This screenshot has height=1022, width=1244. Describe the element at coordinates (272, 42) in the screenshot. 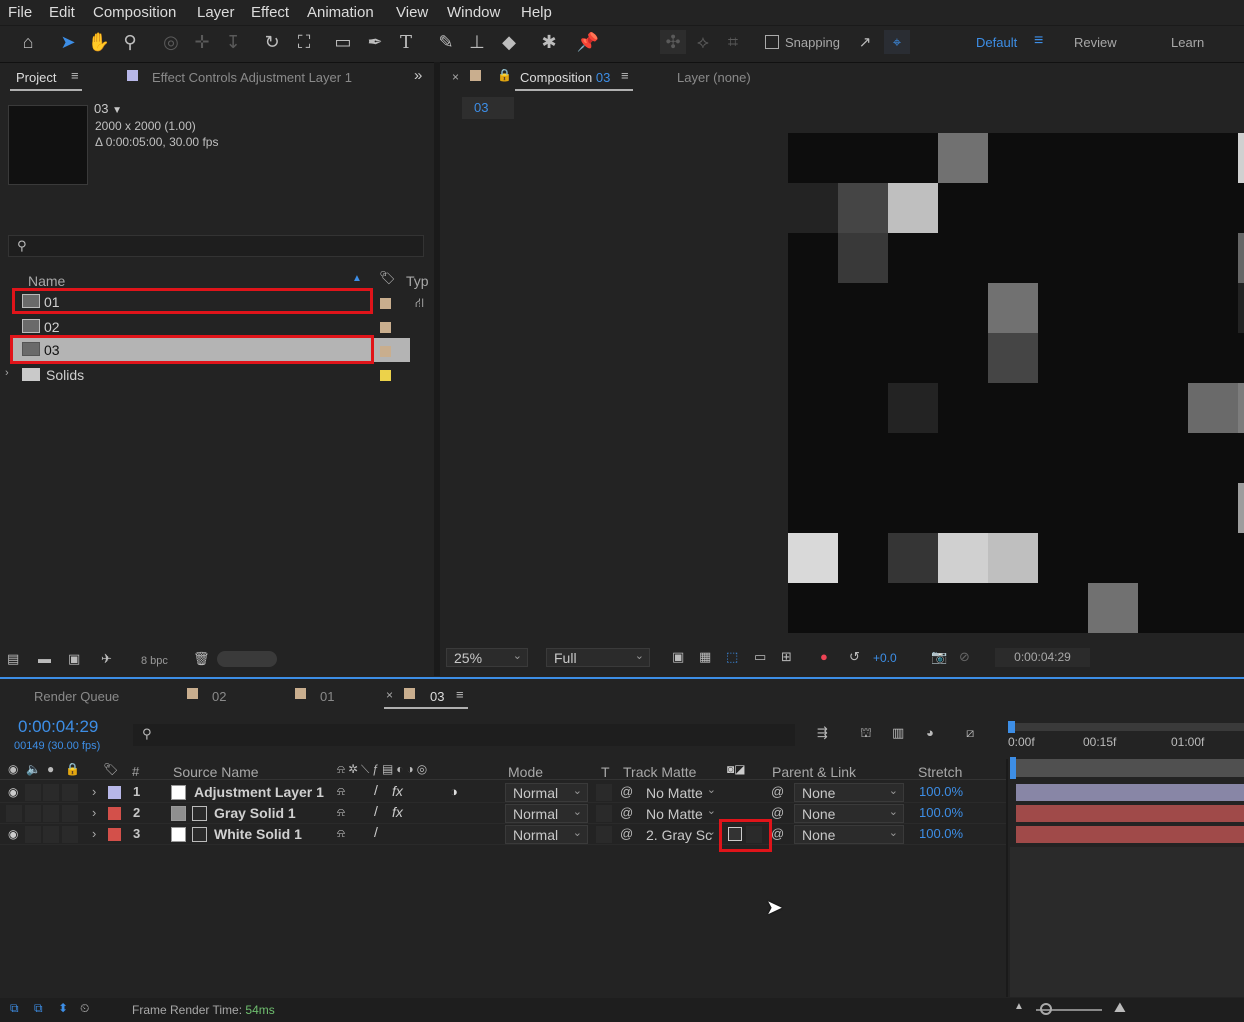

I see `rotate-tool-icon: ↻` at that location.